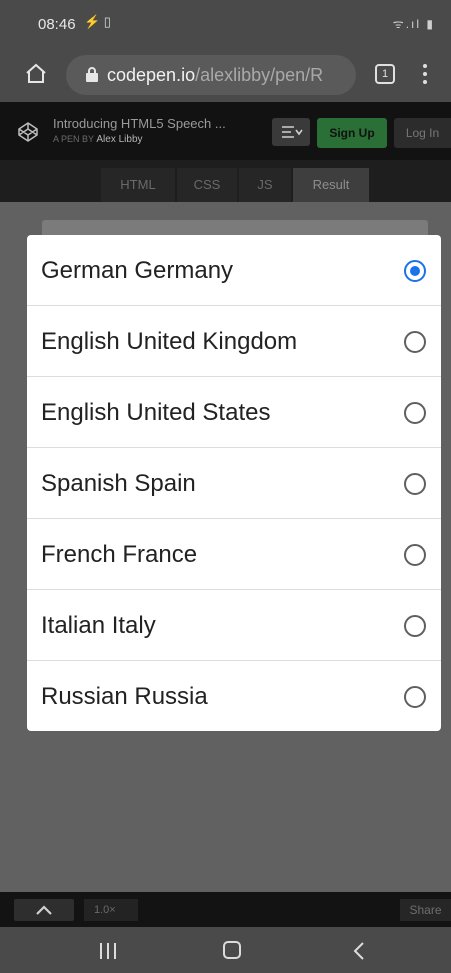 The height and width of the screenshot is (973, 451). I want to click on option-russian-russia: Russian Russia, so click(234, 696).